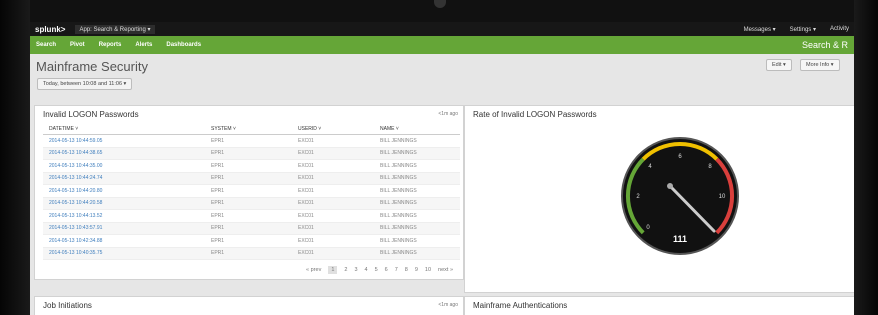 The image size is (878, 315). What do you see at coordinates (680, 239) in the screenshot?
I see `gauge-value: 111` at bounding box center [680, 239].